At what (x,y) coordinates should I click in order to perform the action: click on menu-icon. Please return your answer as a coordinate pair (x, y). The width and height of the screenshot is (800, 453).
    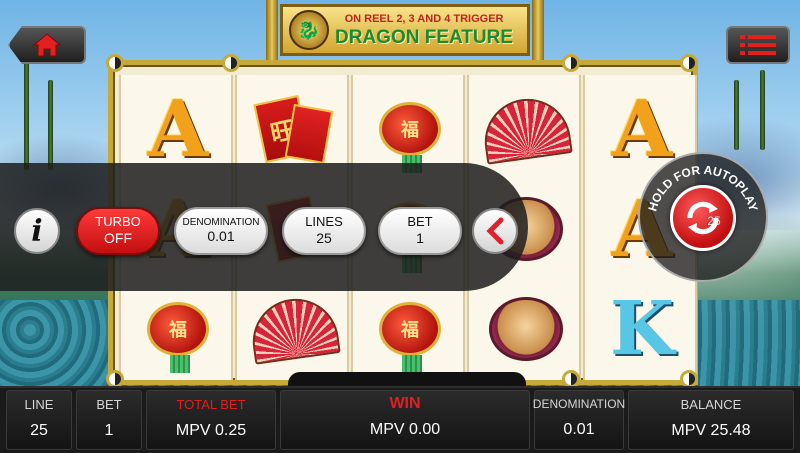
    Looking at the image, I should click on (758, 45).